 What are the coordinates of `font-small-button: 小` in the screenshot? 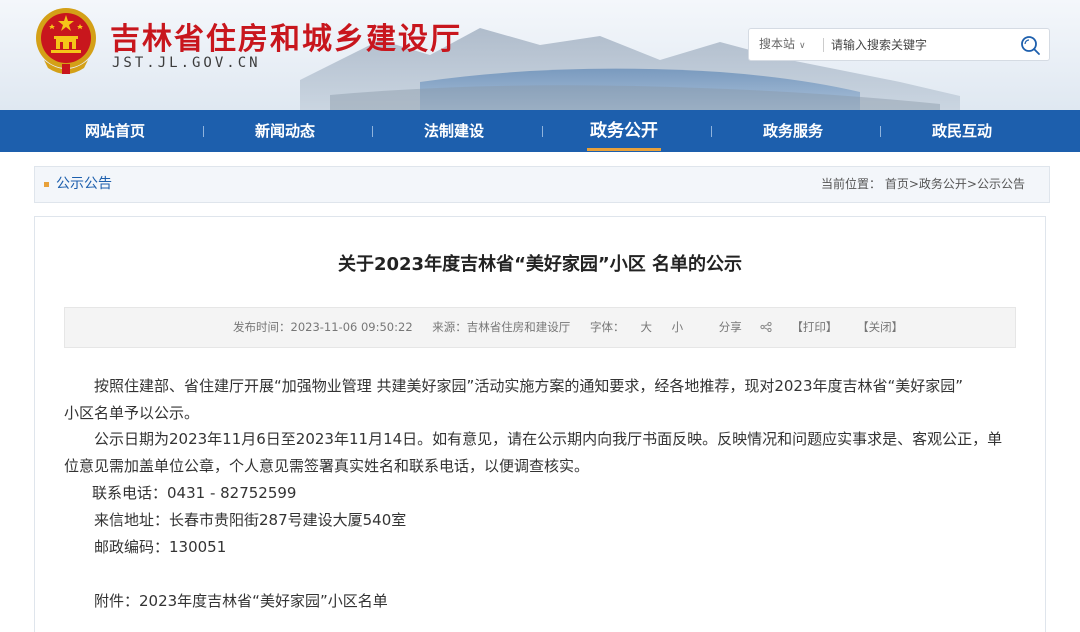 It's located at (678, 327).